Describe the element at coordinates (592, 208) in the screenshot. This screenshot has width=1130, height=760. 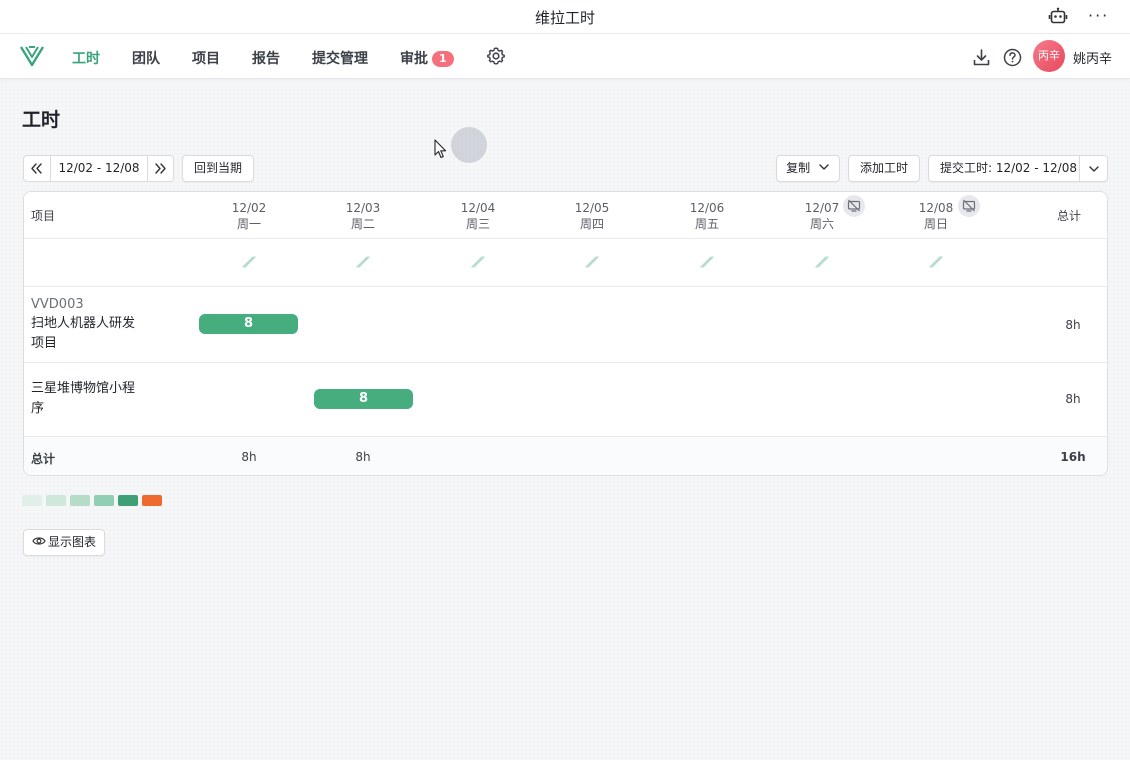
I see `day-date: 12/05` at that location.